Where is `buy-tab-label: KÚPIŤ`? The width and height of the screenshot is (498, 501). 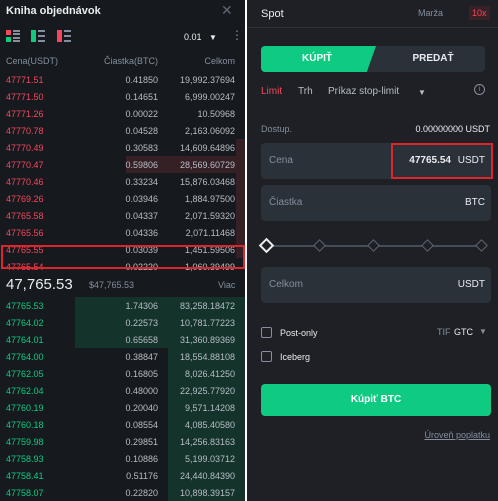
buy-tab-label: KÚPIŤ is located at coordinates (317, 58).